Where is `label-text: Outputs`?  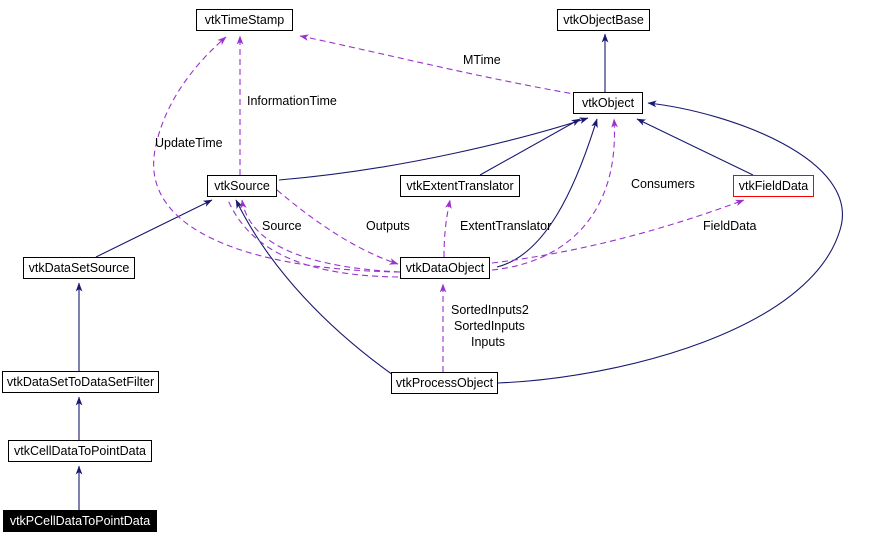 label-text: Outputs is located at coordinates (388, 226).